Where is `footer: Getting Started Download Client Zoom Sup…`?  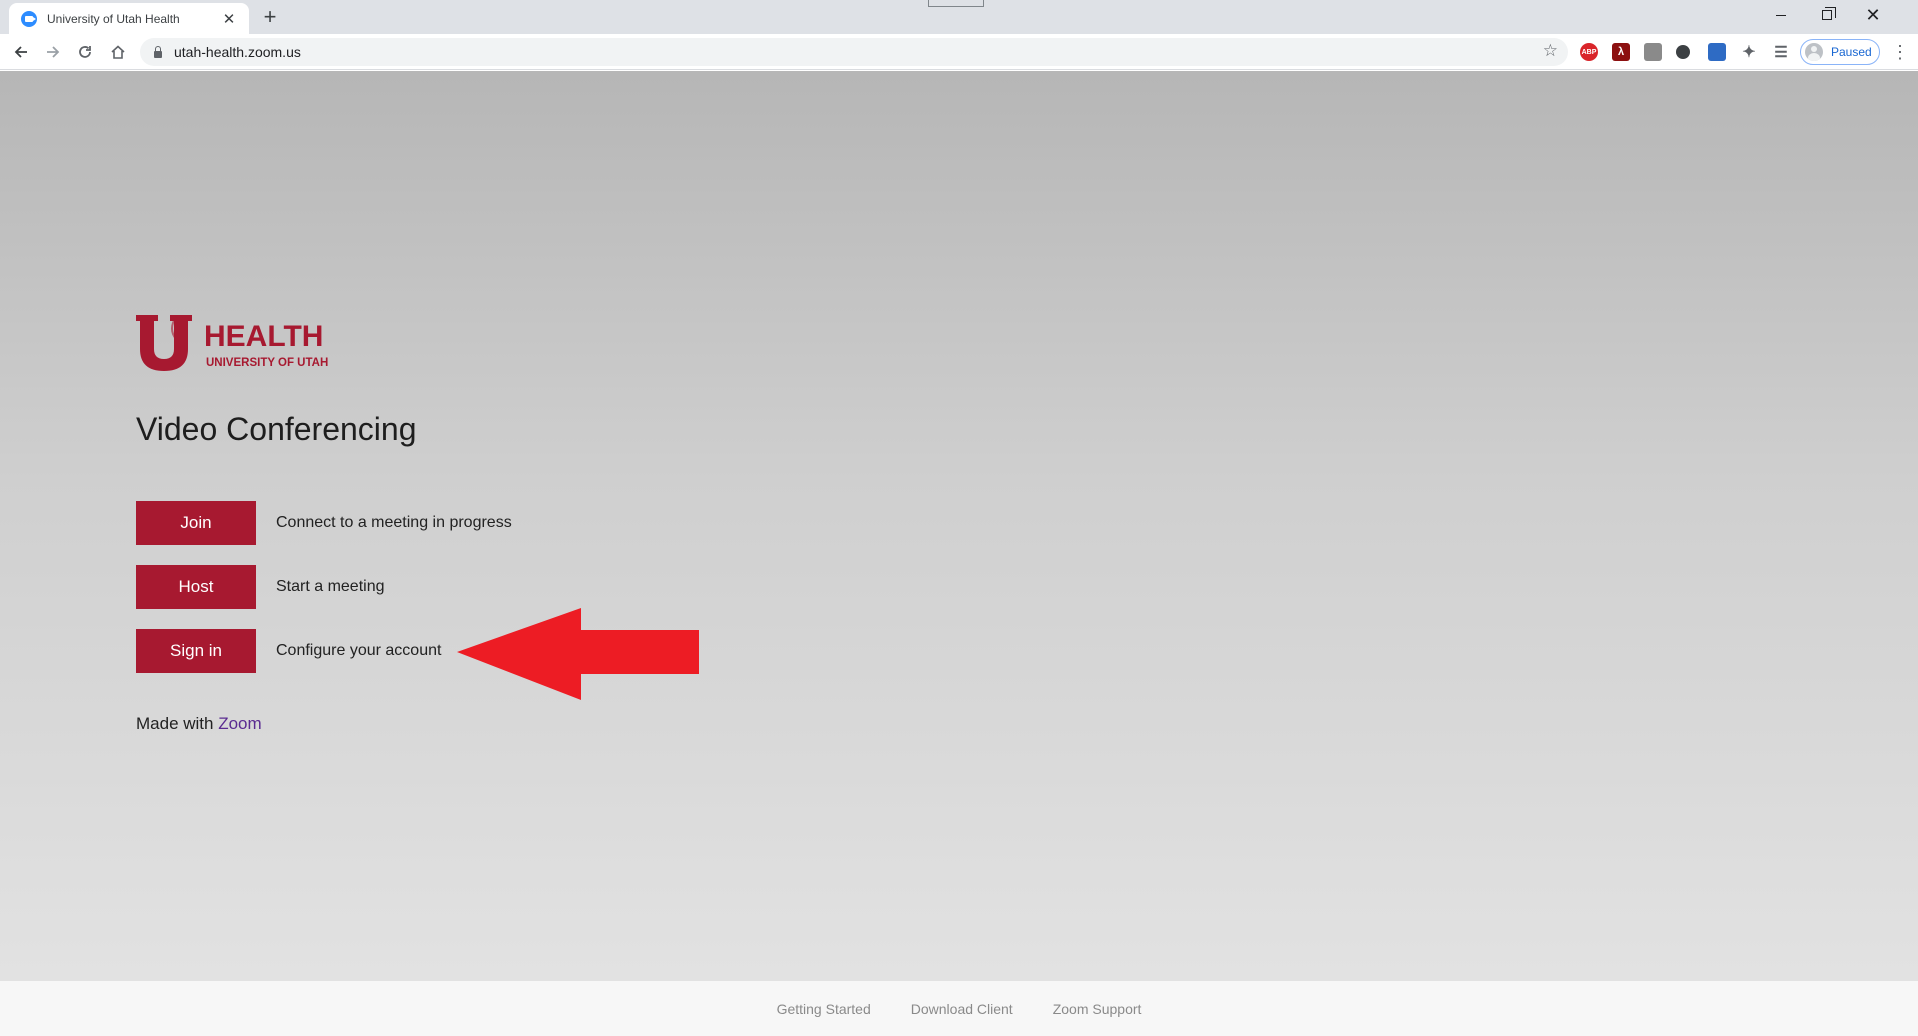 footer: Getting Started Download Client Zoom Sup… is located at coordinates (959, 1008).